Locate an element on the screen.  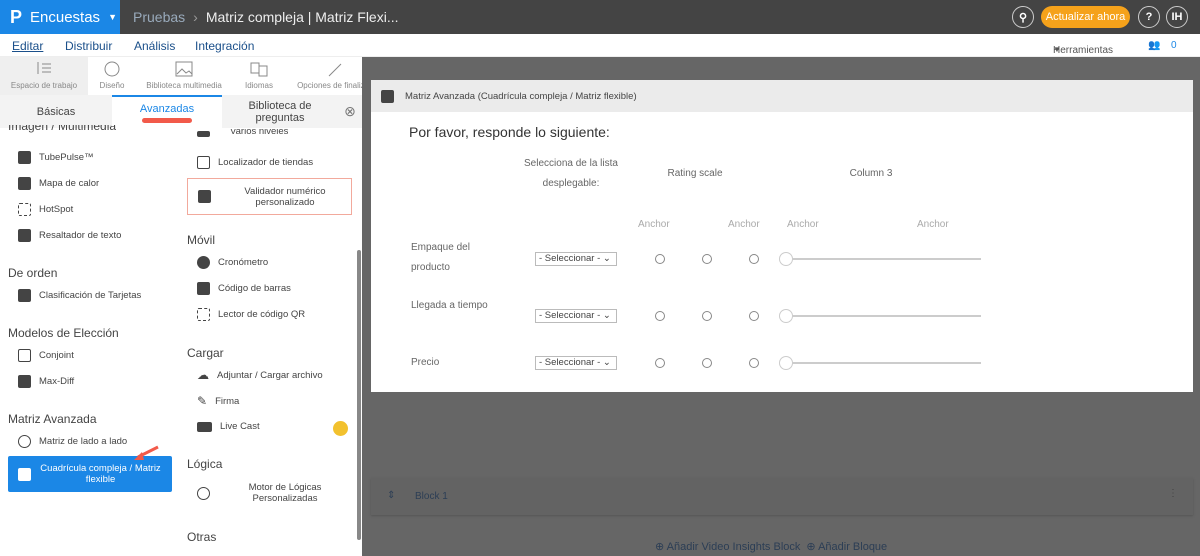
item-hotspot: HotSpot is located at coordinates (45, 209).